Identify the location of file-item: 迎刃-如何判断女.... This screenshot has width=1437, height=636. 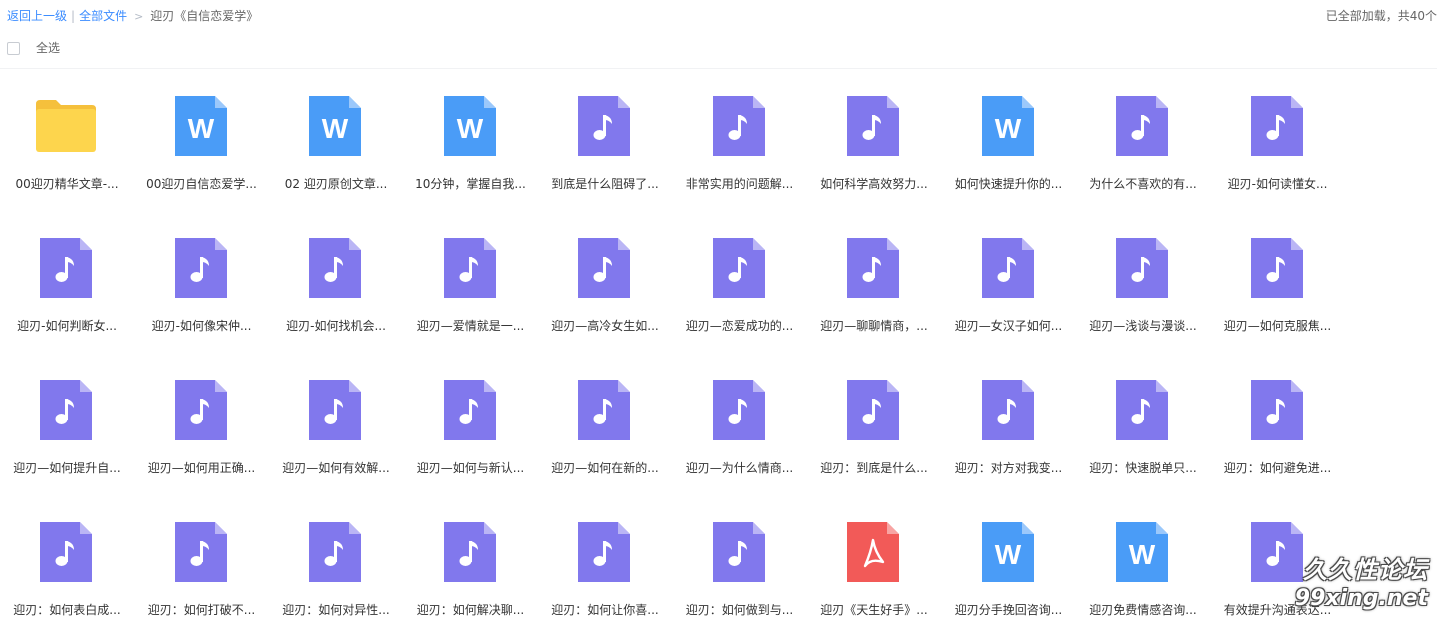
(67, 287).